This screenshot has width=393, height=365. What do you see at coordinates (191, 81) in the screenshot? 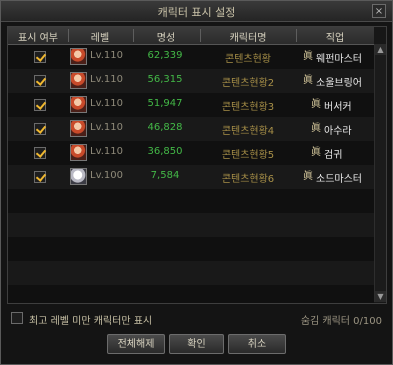
I see `table-row: Lv.110 56,315 콘텐츠현황2 眞 소울브링어` at bounding box center [191, 81].